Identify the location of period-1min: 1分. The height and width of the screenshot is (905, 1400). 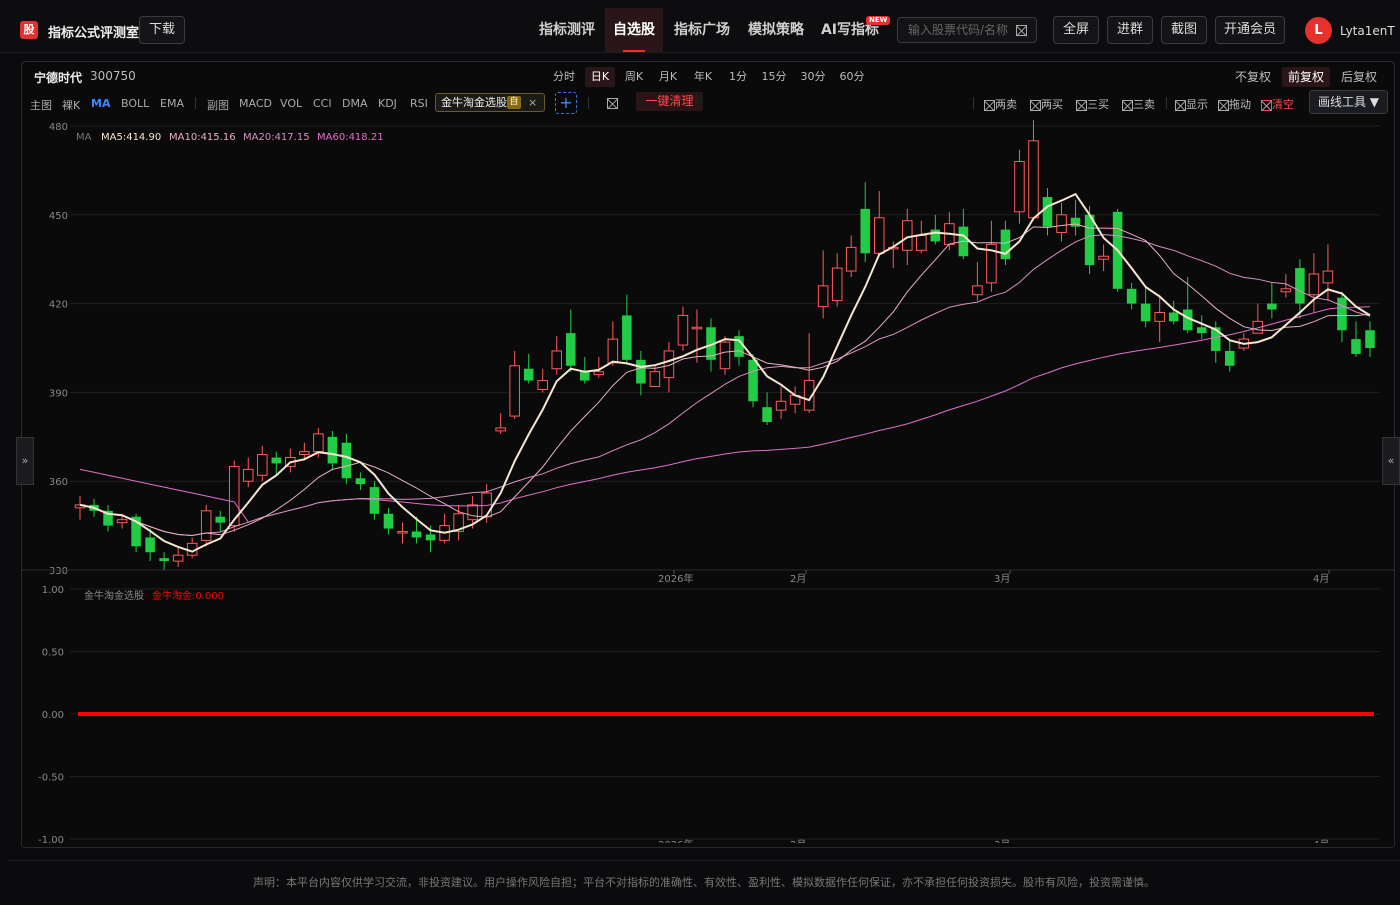
(738, 77).